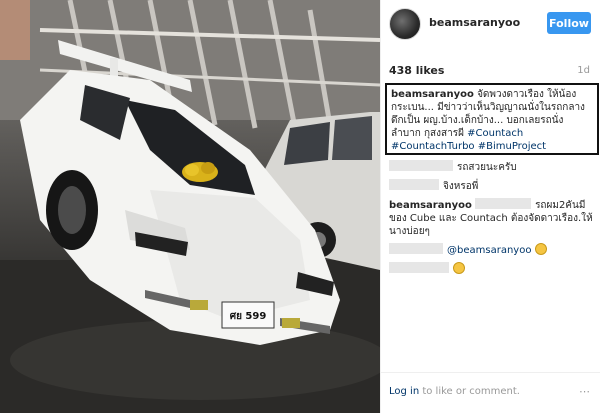 This screenshot has height=413, width=600. What do you see at coordinates (474, 22) in the screenshot?
I see `author-username: beamsaranyoo` at bounding box center [474, 22].